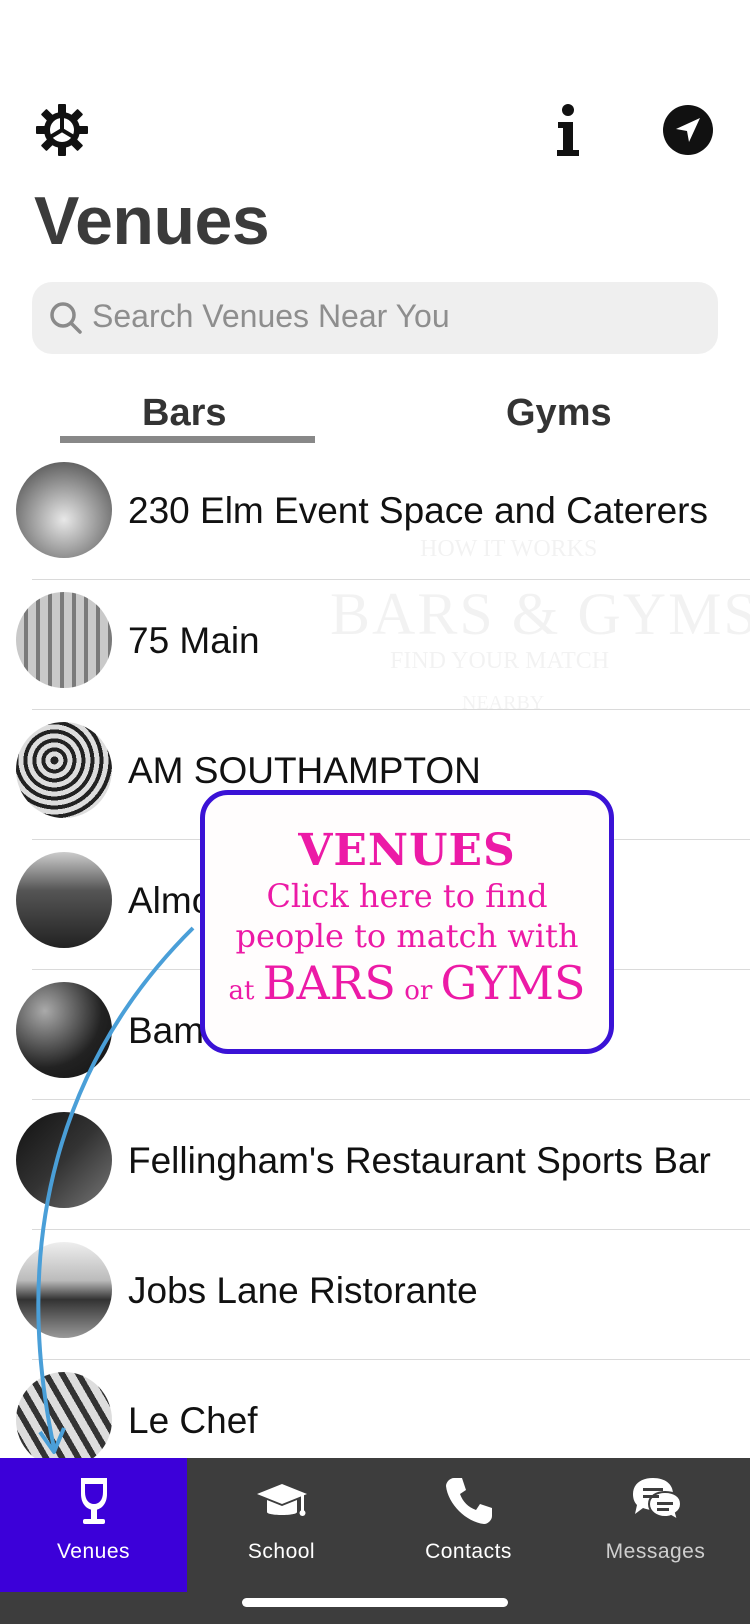  I want to click on tab-bars: Bars, so click(184, 413).